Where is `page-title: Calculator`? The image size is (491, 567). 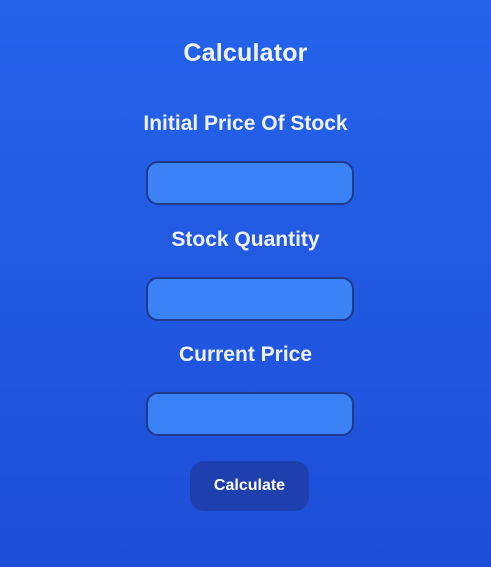
page-title: Calculator is located at coordinates (245, 53).